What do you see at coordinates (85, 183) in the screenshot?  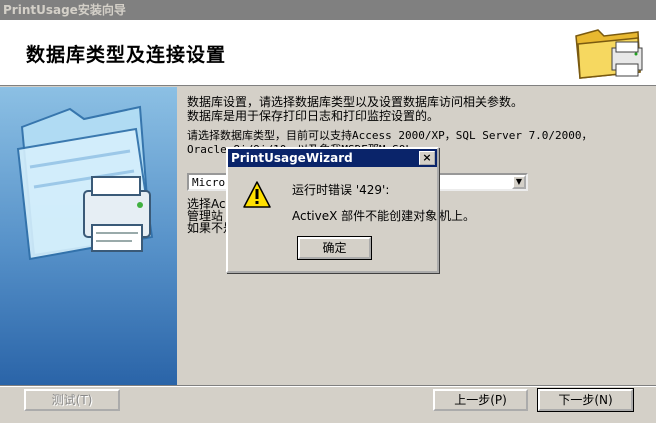 I see `folder-printer-graphic-icon` at bounding box center [85, 183].